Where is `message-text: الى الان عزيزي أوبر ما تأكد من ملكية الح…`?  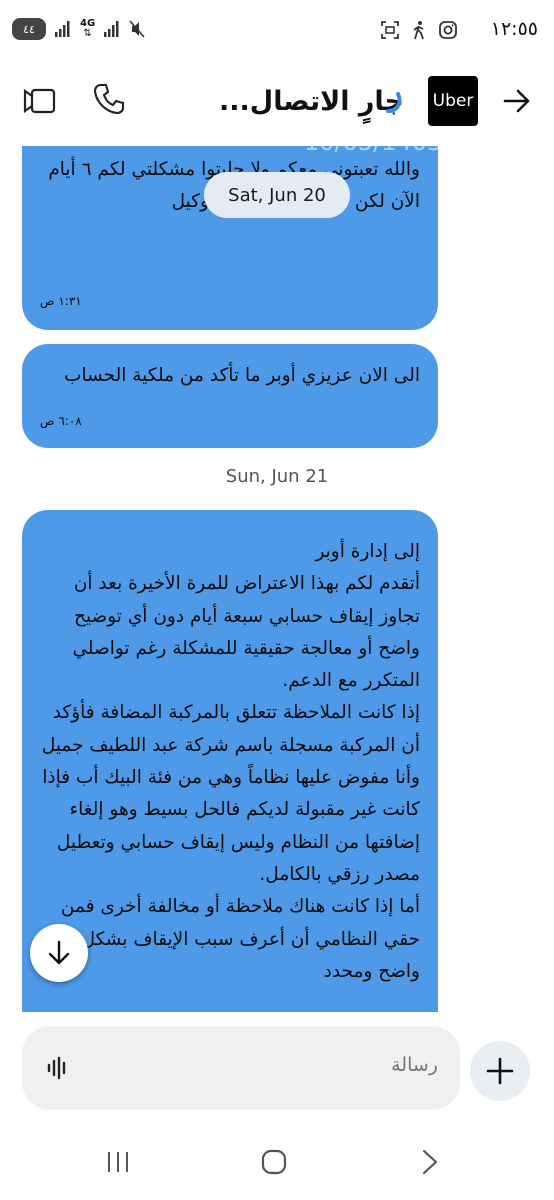
message-text: الى الان عزيزي أوبر ما تأكد من ملكية الح… is located at coordinates (242, 375).